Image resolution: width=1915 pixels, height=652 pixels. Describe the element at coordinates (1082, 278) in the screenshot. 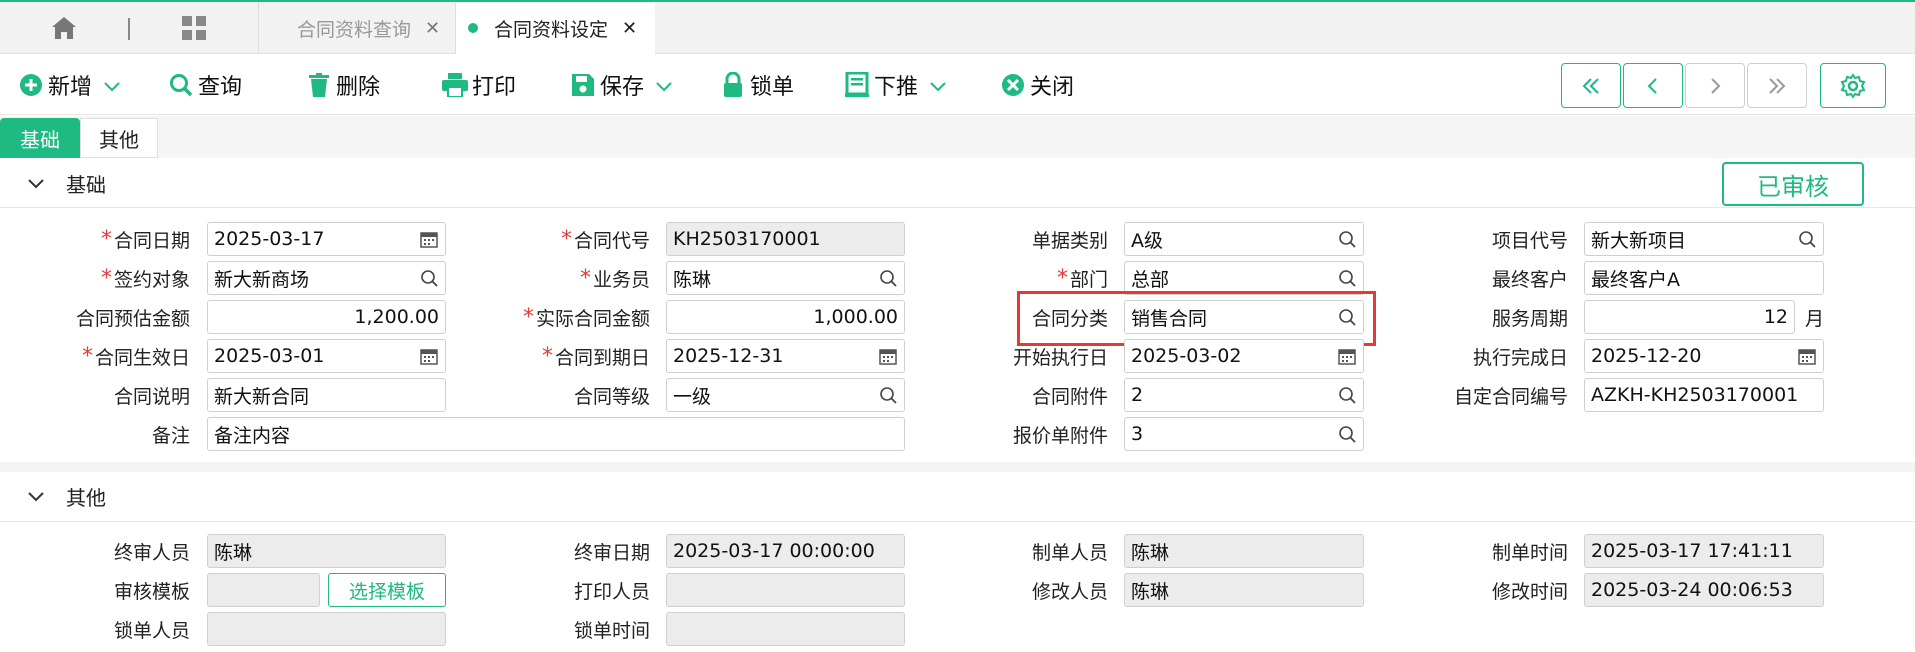

I see `department-label: * 部门` at that location.